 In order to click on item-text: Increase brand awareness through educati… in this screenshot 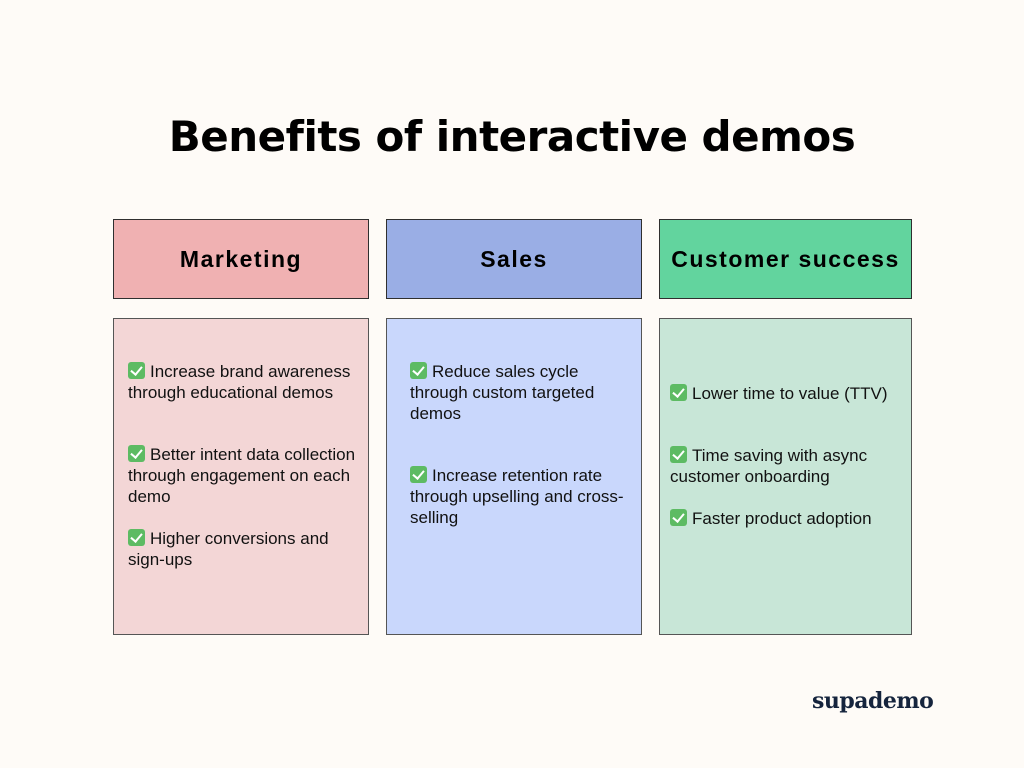, I will do `click(239, 382)`.